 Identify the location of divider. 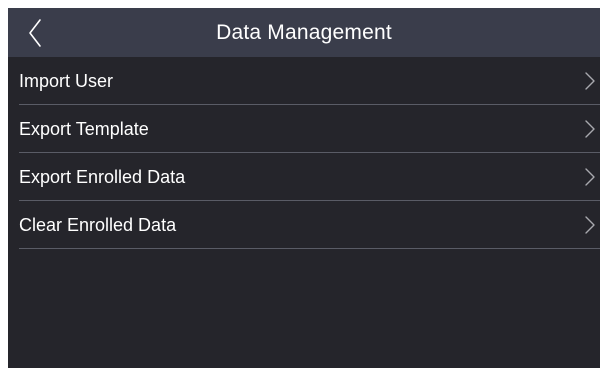
(309, 248).